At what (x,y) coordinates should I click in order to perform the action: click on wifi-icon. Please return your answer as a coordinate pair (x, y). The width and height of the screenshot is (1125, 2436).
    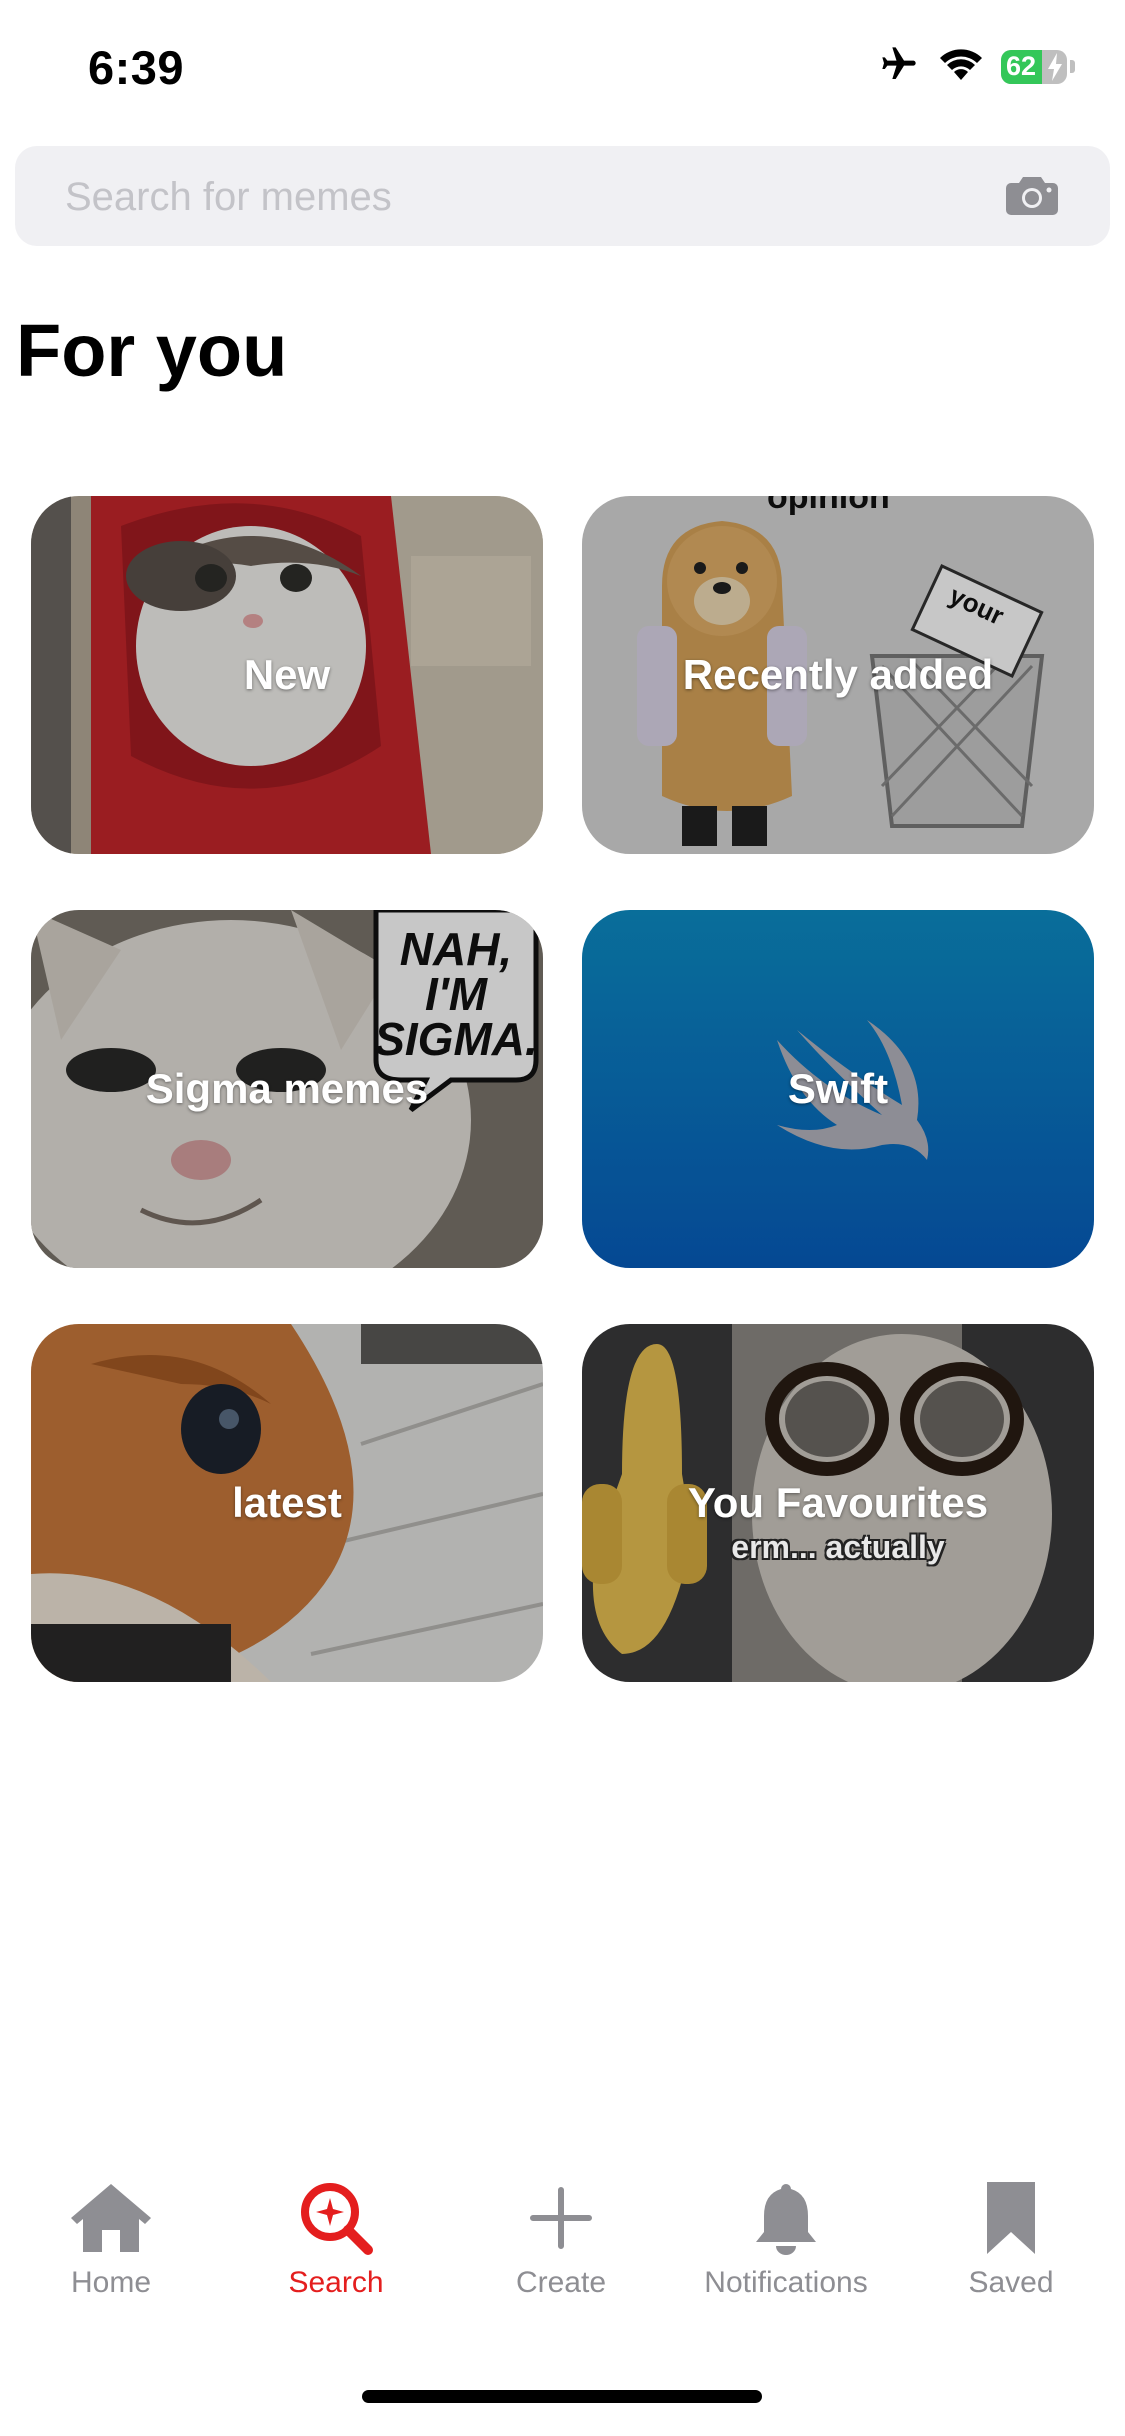
    Looking at the image, I should click on (961, 66).